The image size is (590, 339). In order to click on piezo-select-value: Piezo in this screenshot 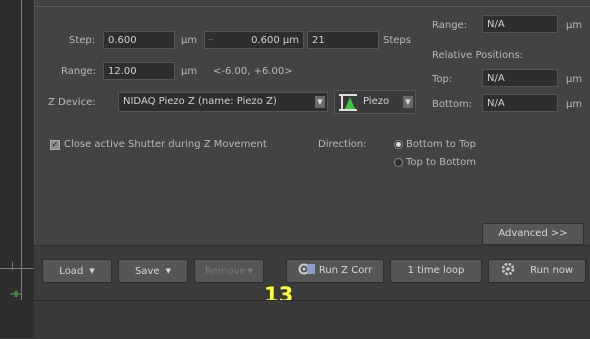, I will do `click(376, 101)`.